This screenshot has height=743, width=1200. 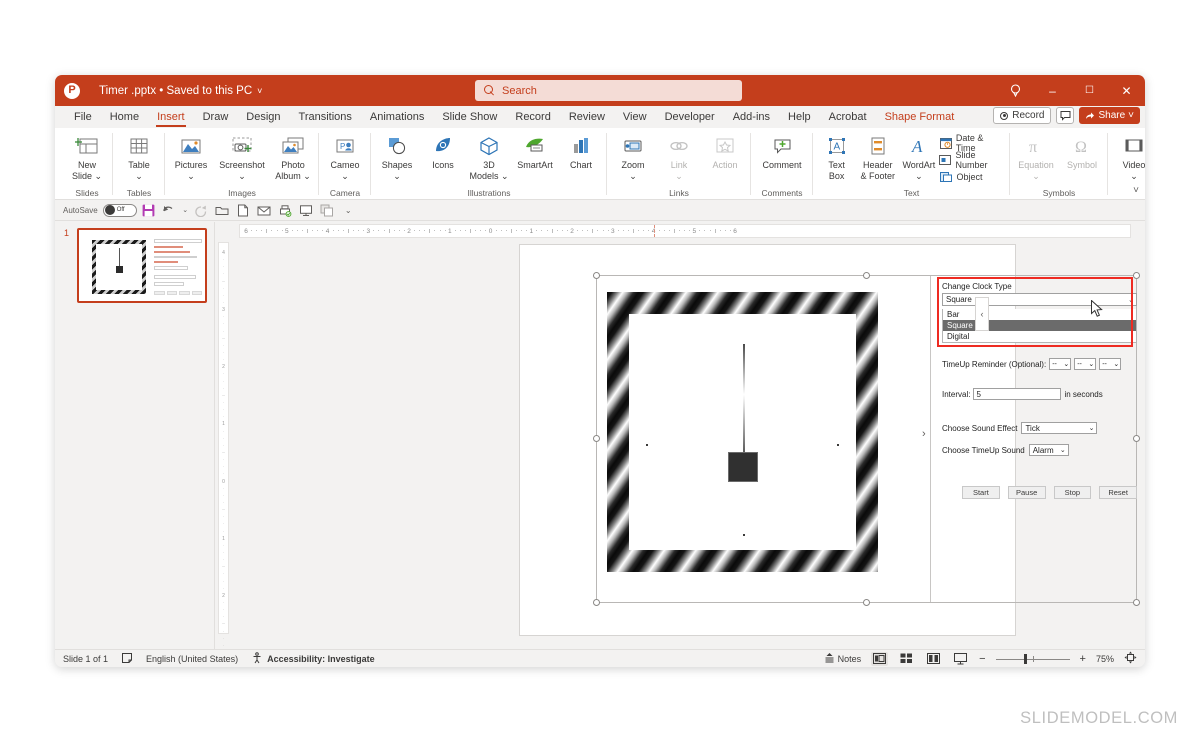 What do you see at coordinates (1032, 659) in the screenshot?
I see `zoom-slider` at bounding box center [1032, 659].